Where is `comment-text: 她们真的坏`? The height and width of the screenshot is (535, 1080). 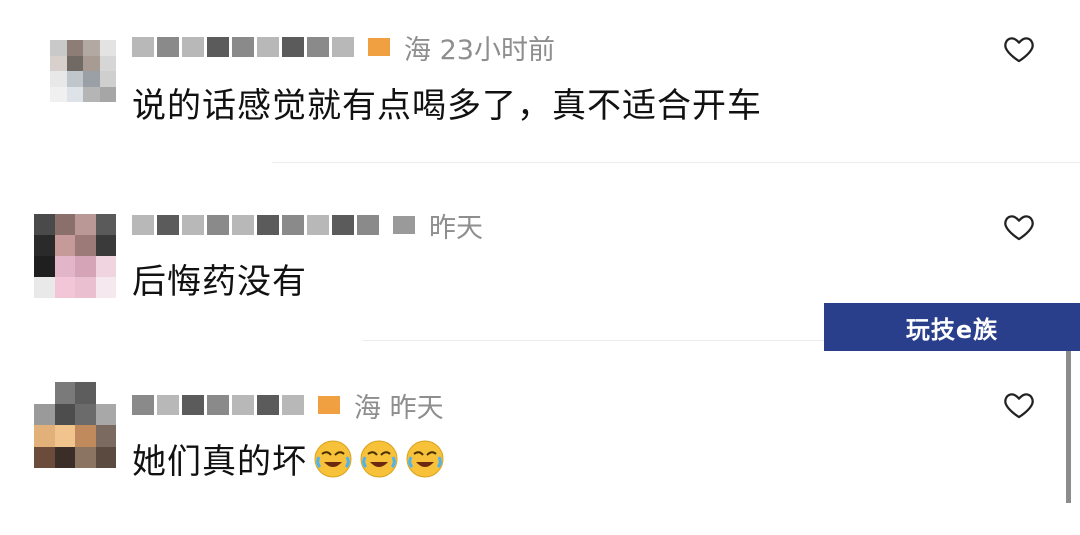 comment-text: 她们真的坏 is located at coordinates (288, 458).